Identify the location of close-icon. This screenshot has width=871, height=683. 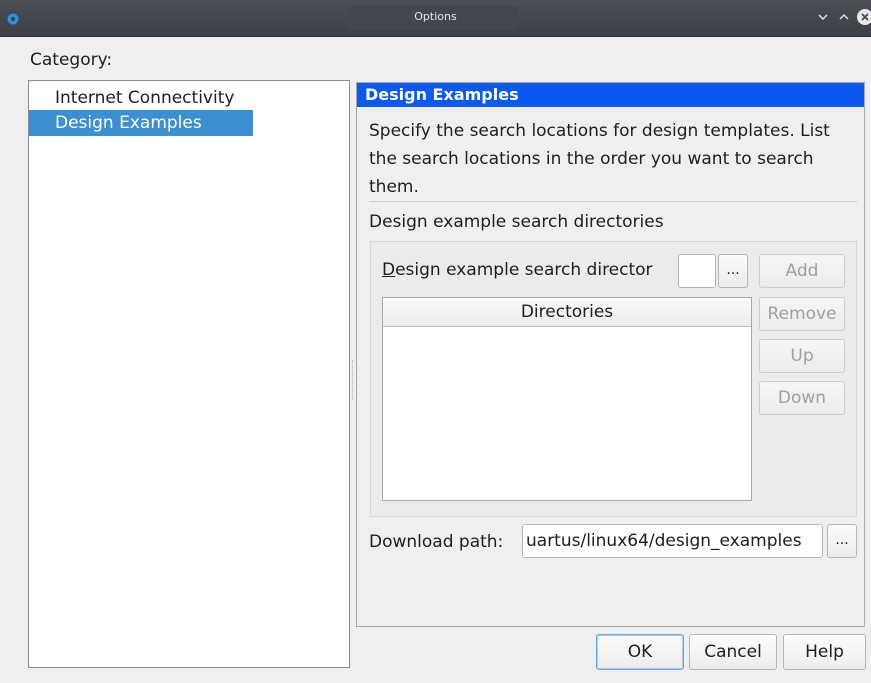
(865, 17).